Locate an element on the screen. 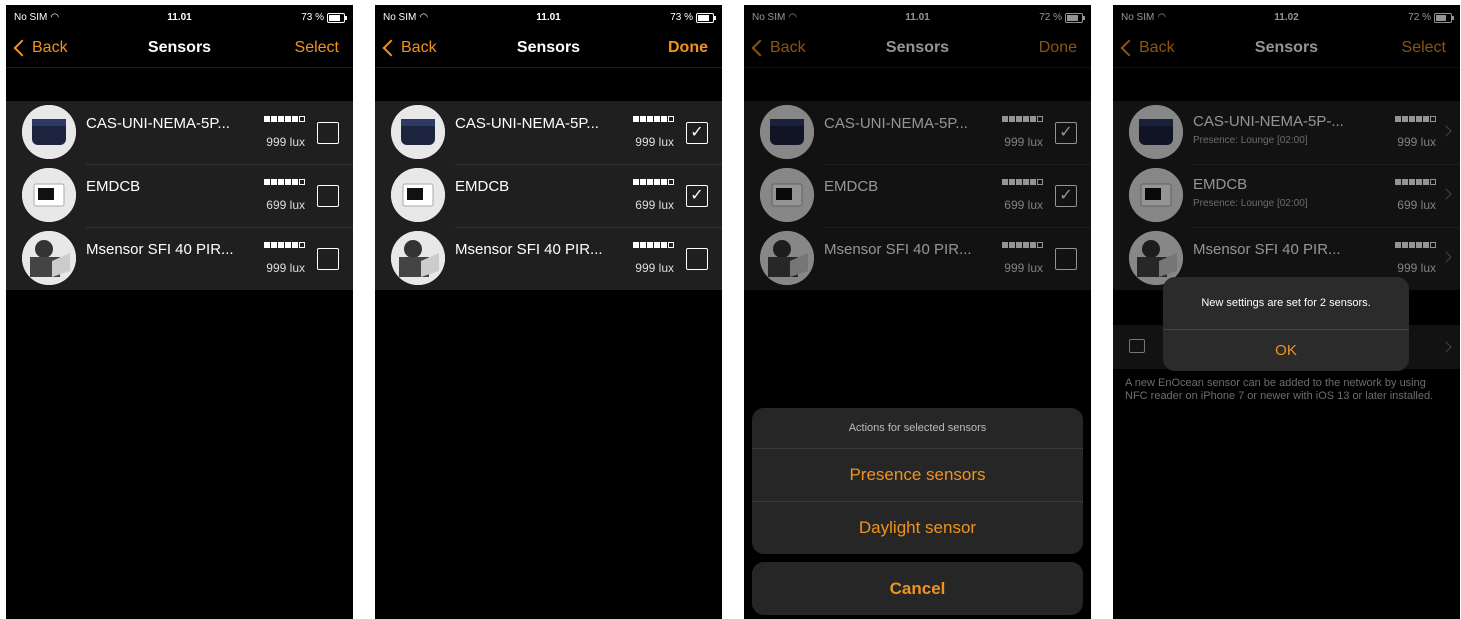 The image size is (1461, 619). navigation-bar: Back Sensors Select is located at coordinates (179, 49).